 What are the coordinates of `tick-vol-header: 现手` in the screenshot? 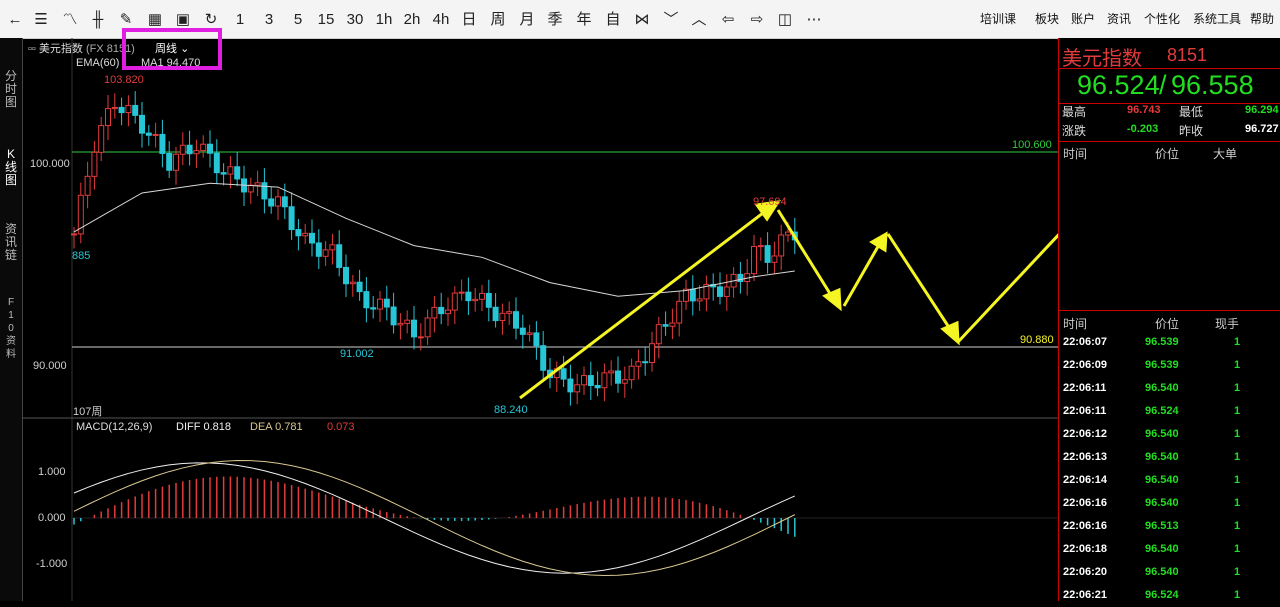 It's located at (1227, 324).